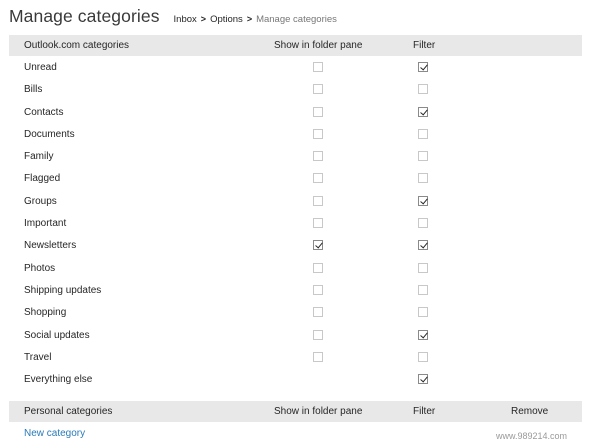 The height and width of the screenshot is (448, 595). I want to click on category-label: Shopping, so click(45, 313).